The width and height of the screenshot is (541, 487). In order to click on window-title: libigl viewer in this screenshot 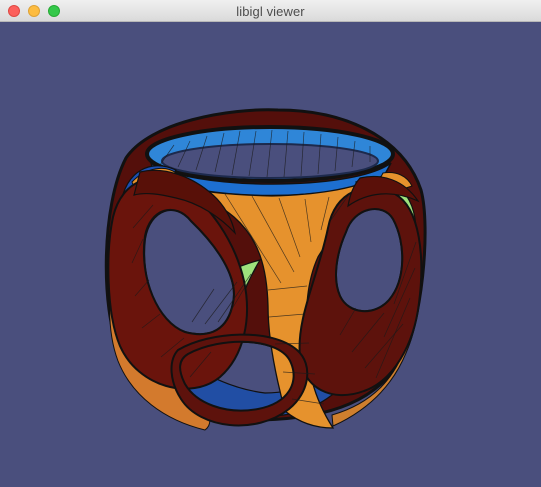, I will do `click(270, 11)`.